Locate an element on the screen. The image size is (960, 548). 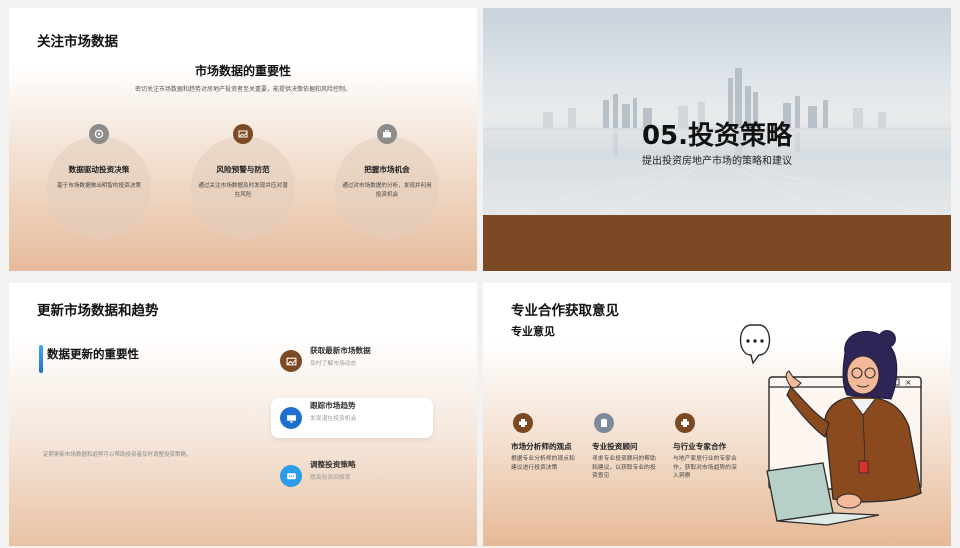
item-title: 数据驱动投资决策 is located at coordinates (99, 169).